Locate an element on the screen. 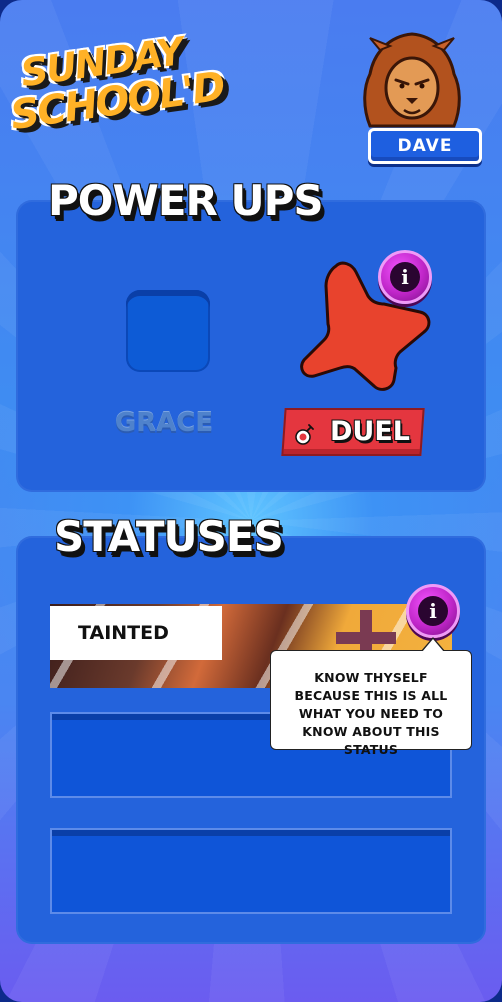  lion-avatar-icon is located at coordinates (412, 80).